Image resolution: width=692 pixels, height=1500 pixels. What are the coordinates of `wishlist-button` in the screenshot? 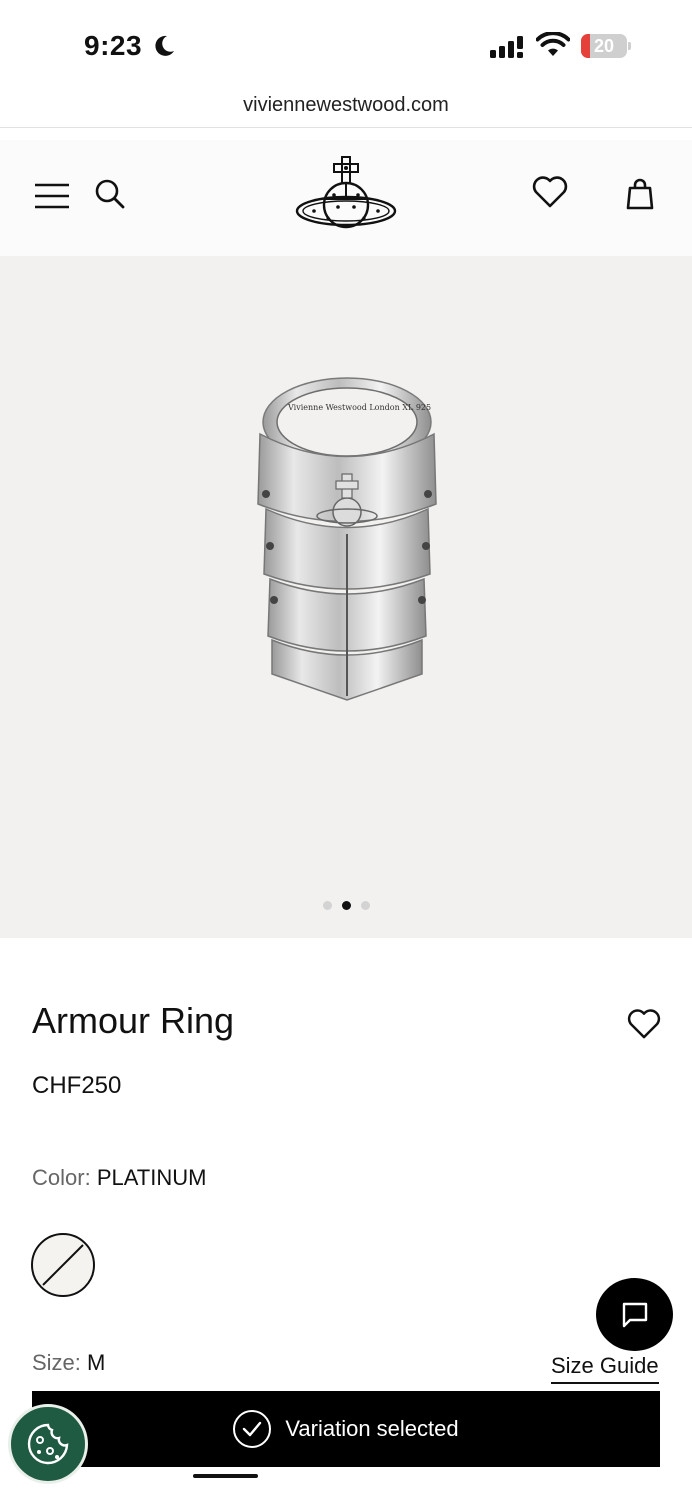 It's located at (550, 192).